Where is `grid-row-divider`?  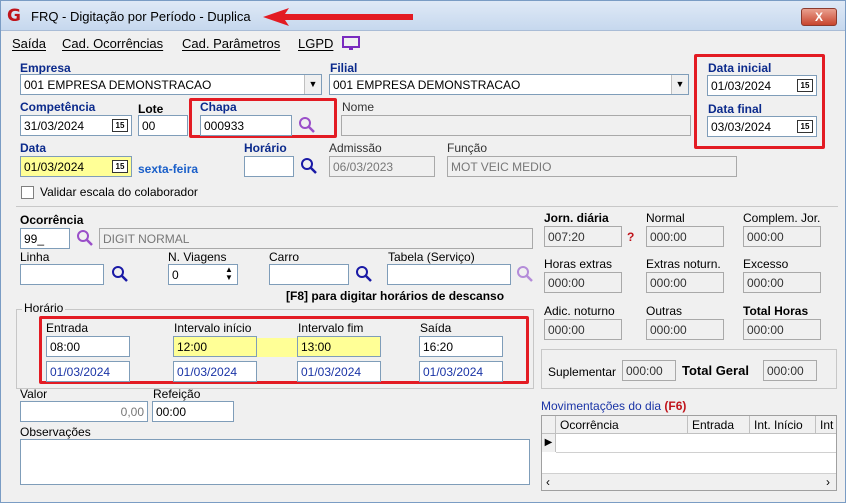
grid-row-divider is located at coordinates (696, 452).